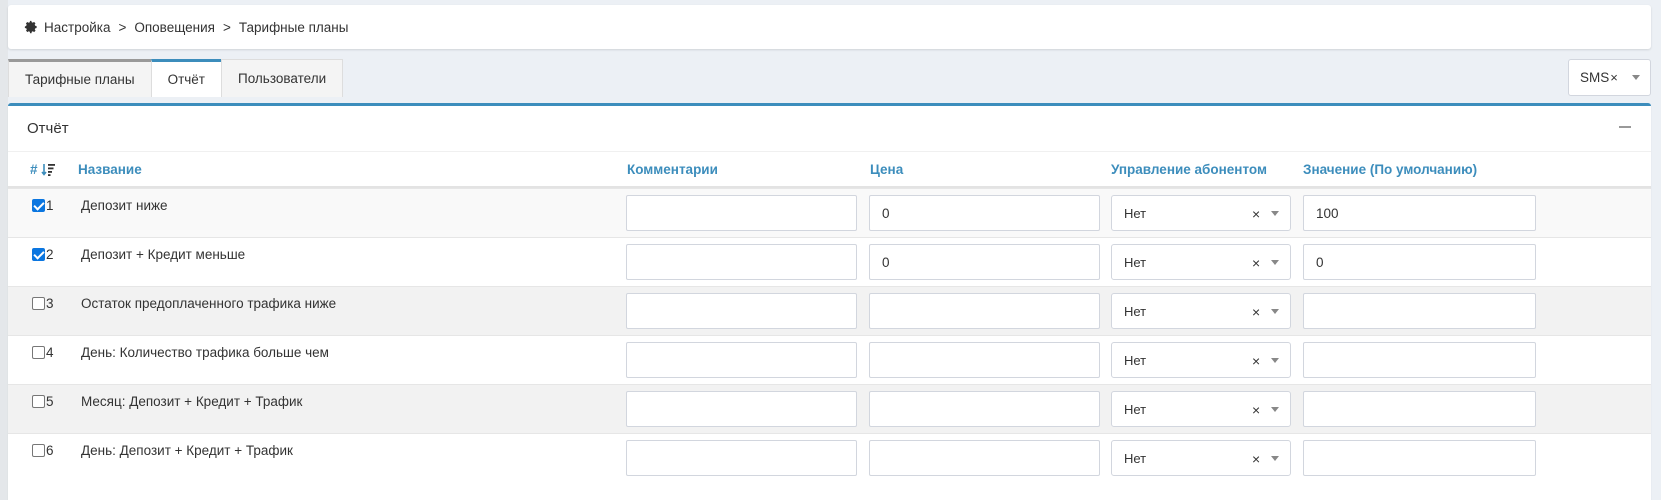  I want to click on breadcrumb-tariff-plans: Тарифные планы, so click(293, 27).